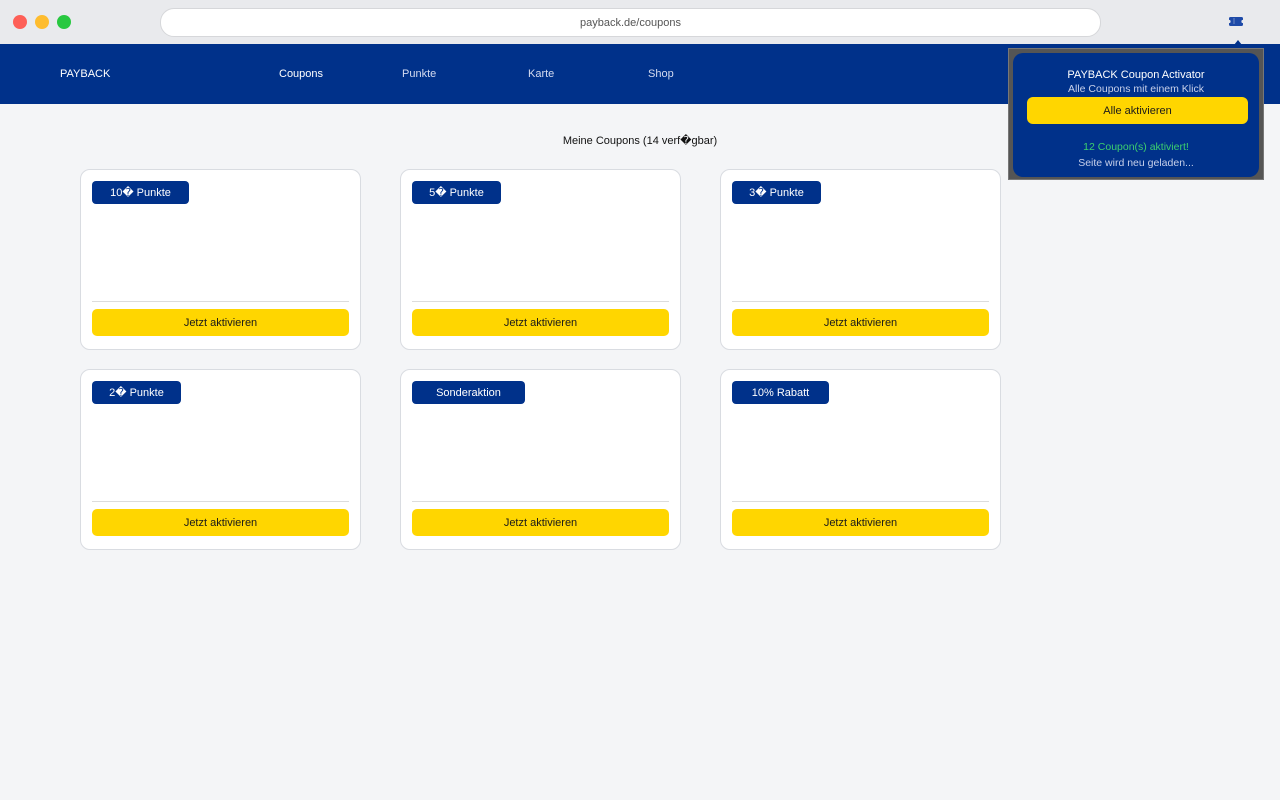 The height and width of the screenshot is (800, 1280). What do you see at coordinates (20, 22) in the screenshot?
I see `close-window-button` at bounding box center [20, 22].